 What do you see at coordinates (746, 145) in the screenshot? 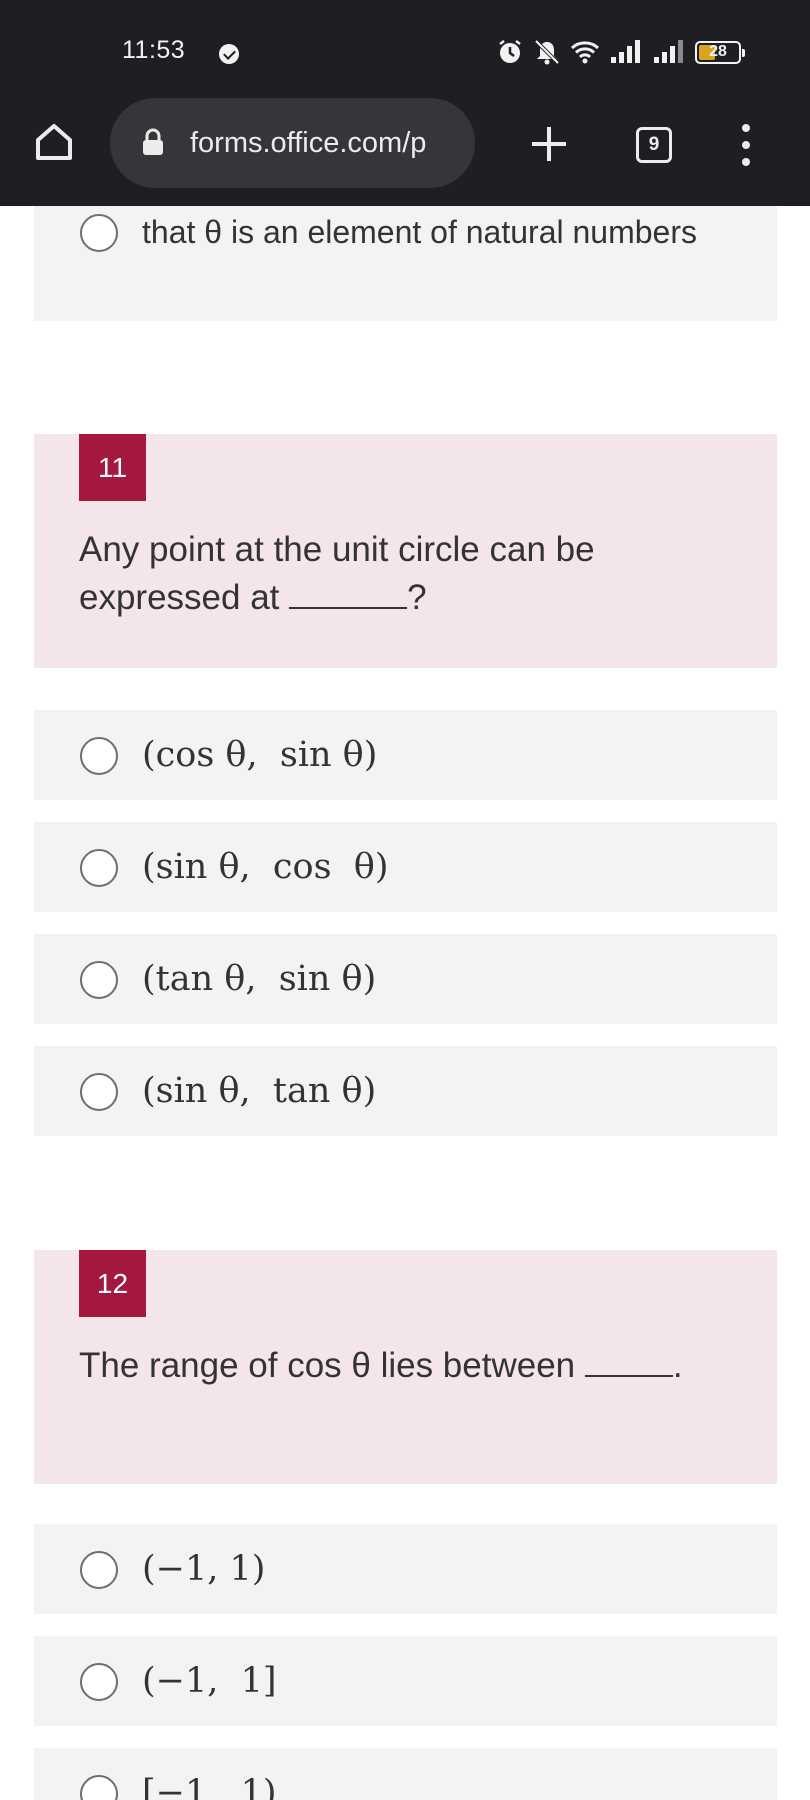
I see `more-options-icon` at bounding box center [746, 145].